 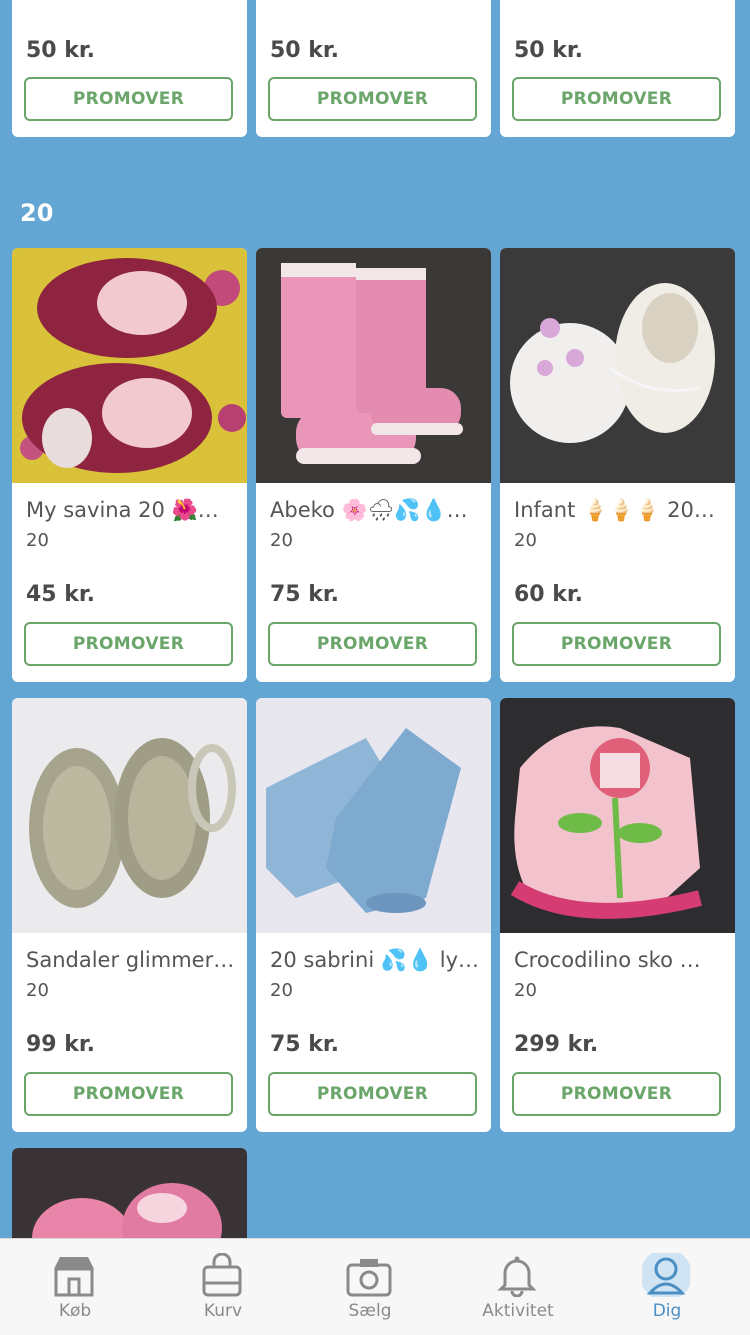 What do you see at coordinates (518, 1311) in the screenshot?
I see `tab-label: Aktivitet` at bounding box center [518, 1311].